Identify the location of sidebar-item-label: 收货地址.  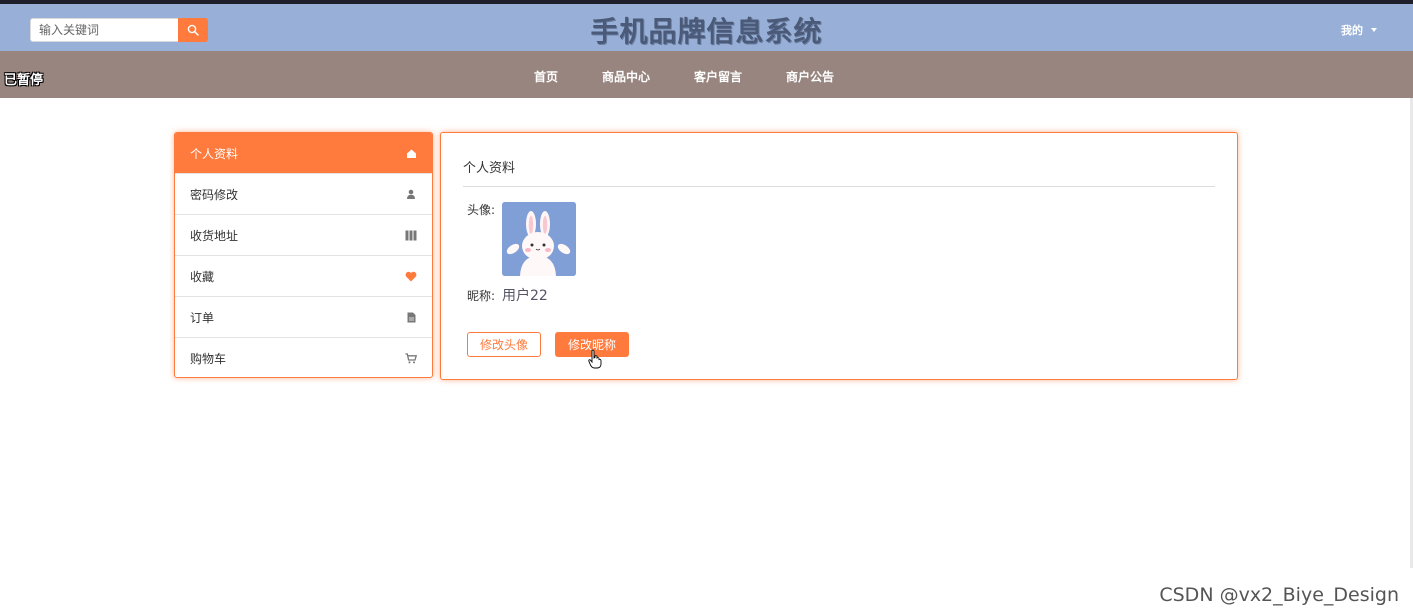
(214, 235).